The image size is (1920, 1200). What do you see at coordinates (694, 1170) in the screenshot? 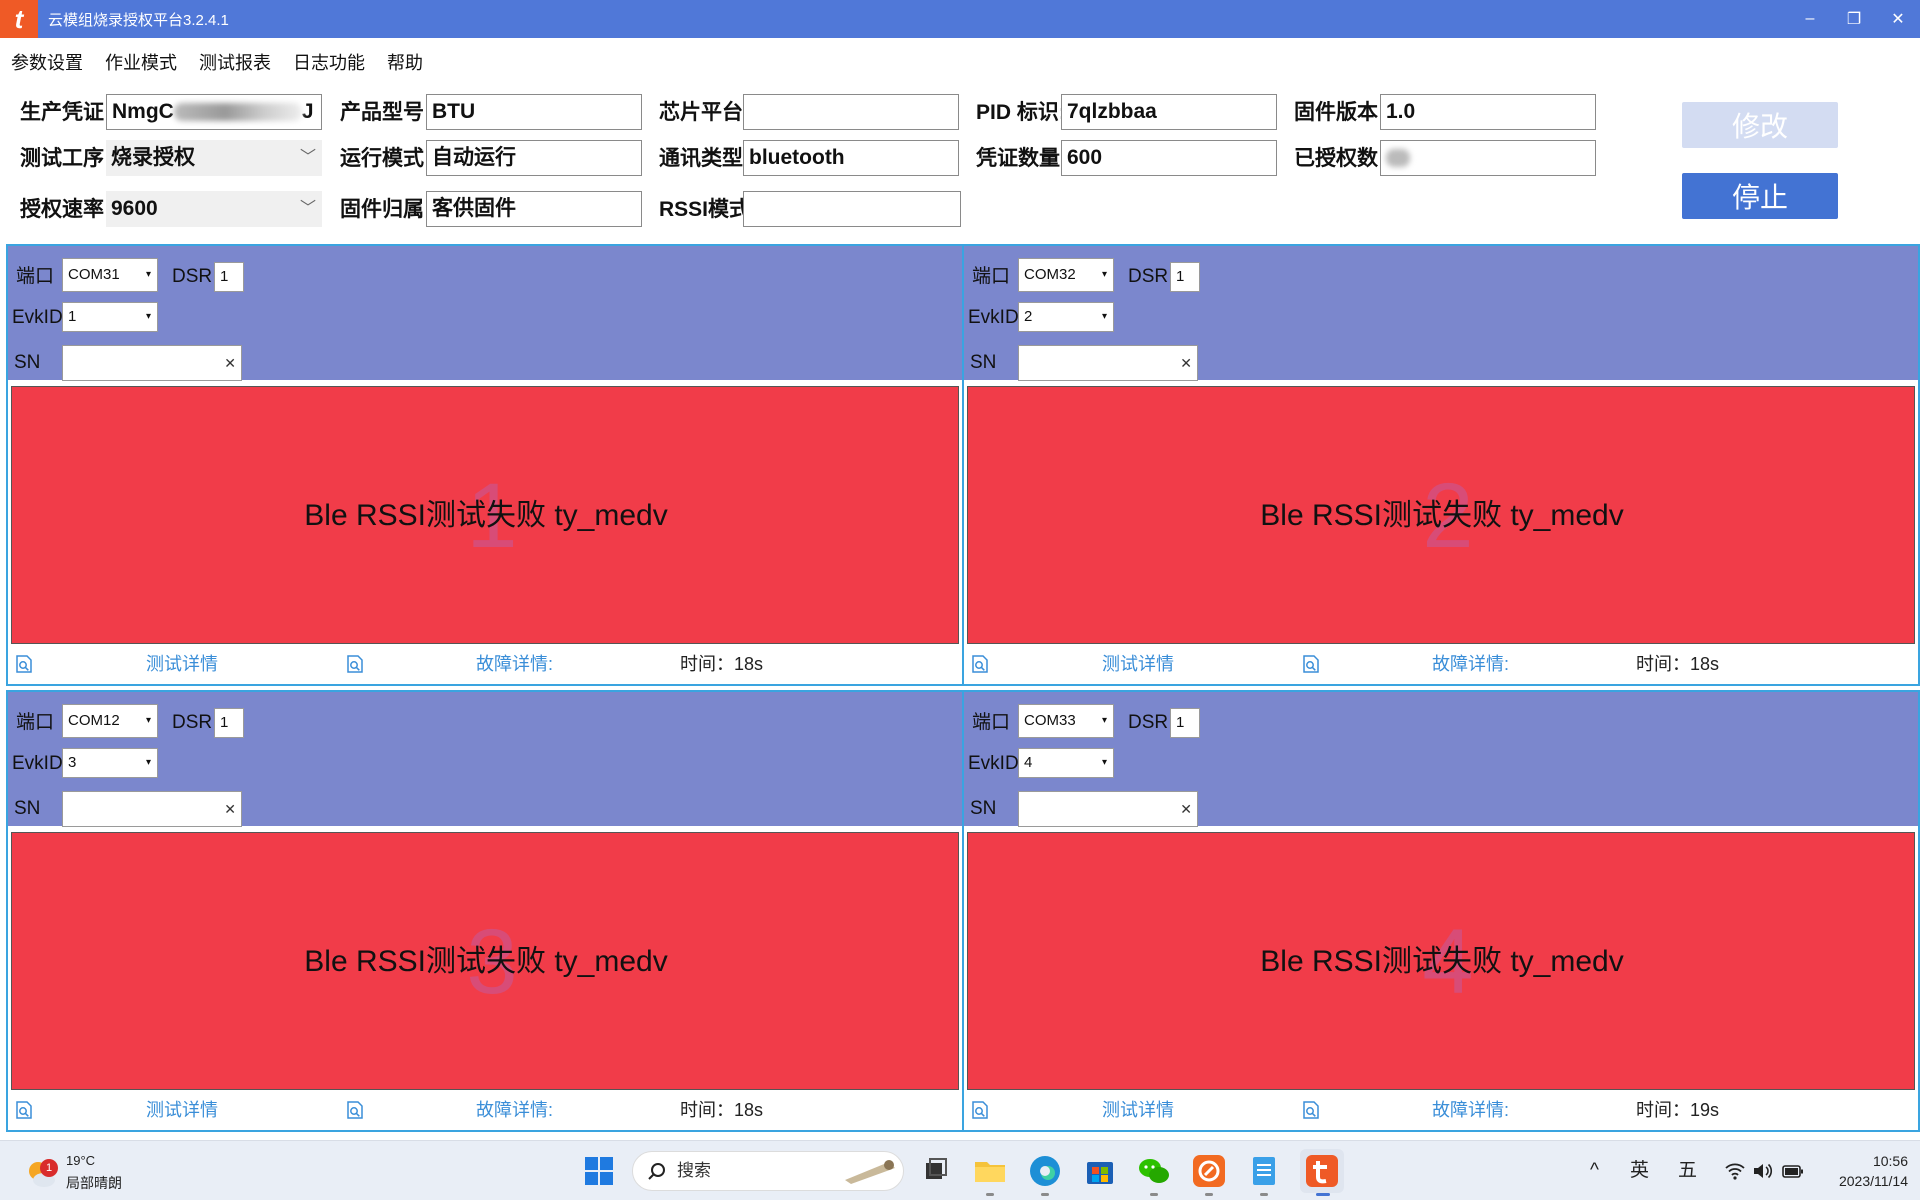
I see `search-placeholder: 搜索` at bounding box center [694, 1170].